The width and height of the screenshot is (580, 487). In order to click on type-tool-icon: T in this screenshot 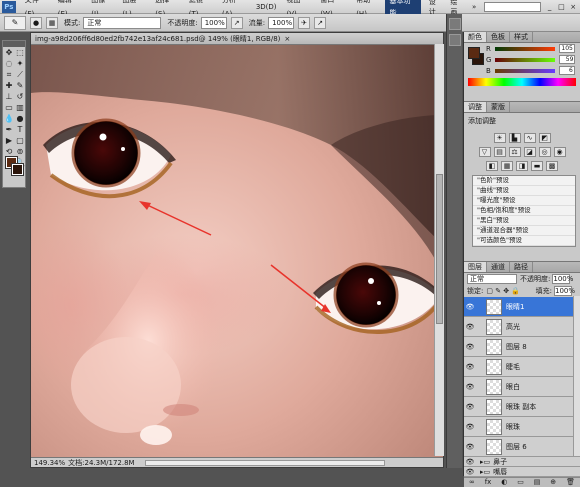, I will do `click(20, 130)`.